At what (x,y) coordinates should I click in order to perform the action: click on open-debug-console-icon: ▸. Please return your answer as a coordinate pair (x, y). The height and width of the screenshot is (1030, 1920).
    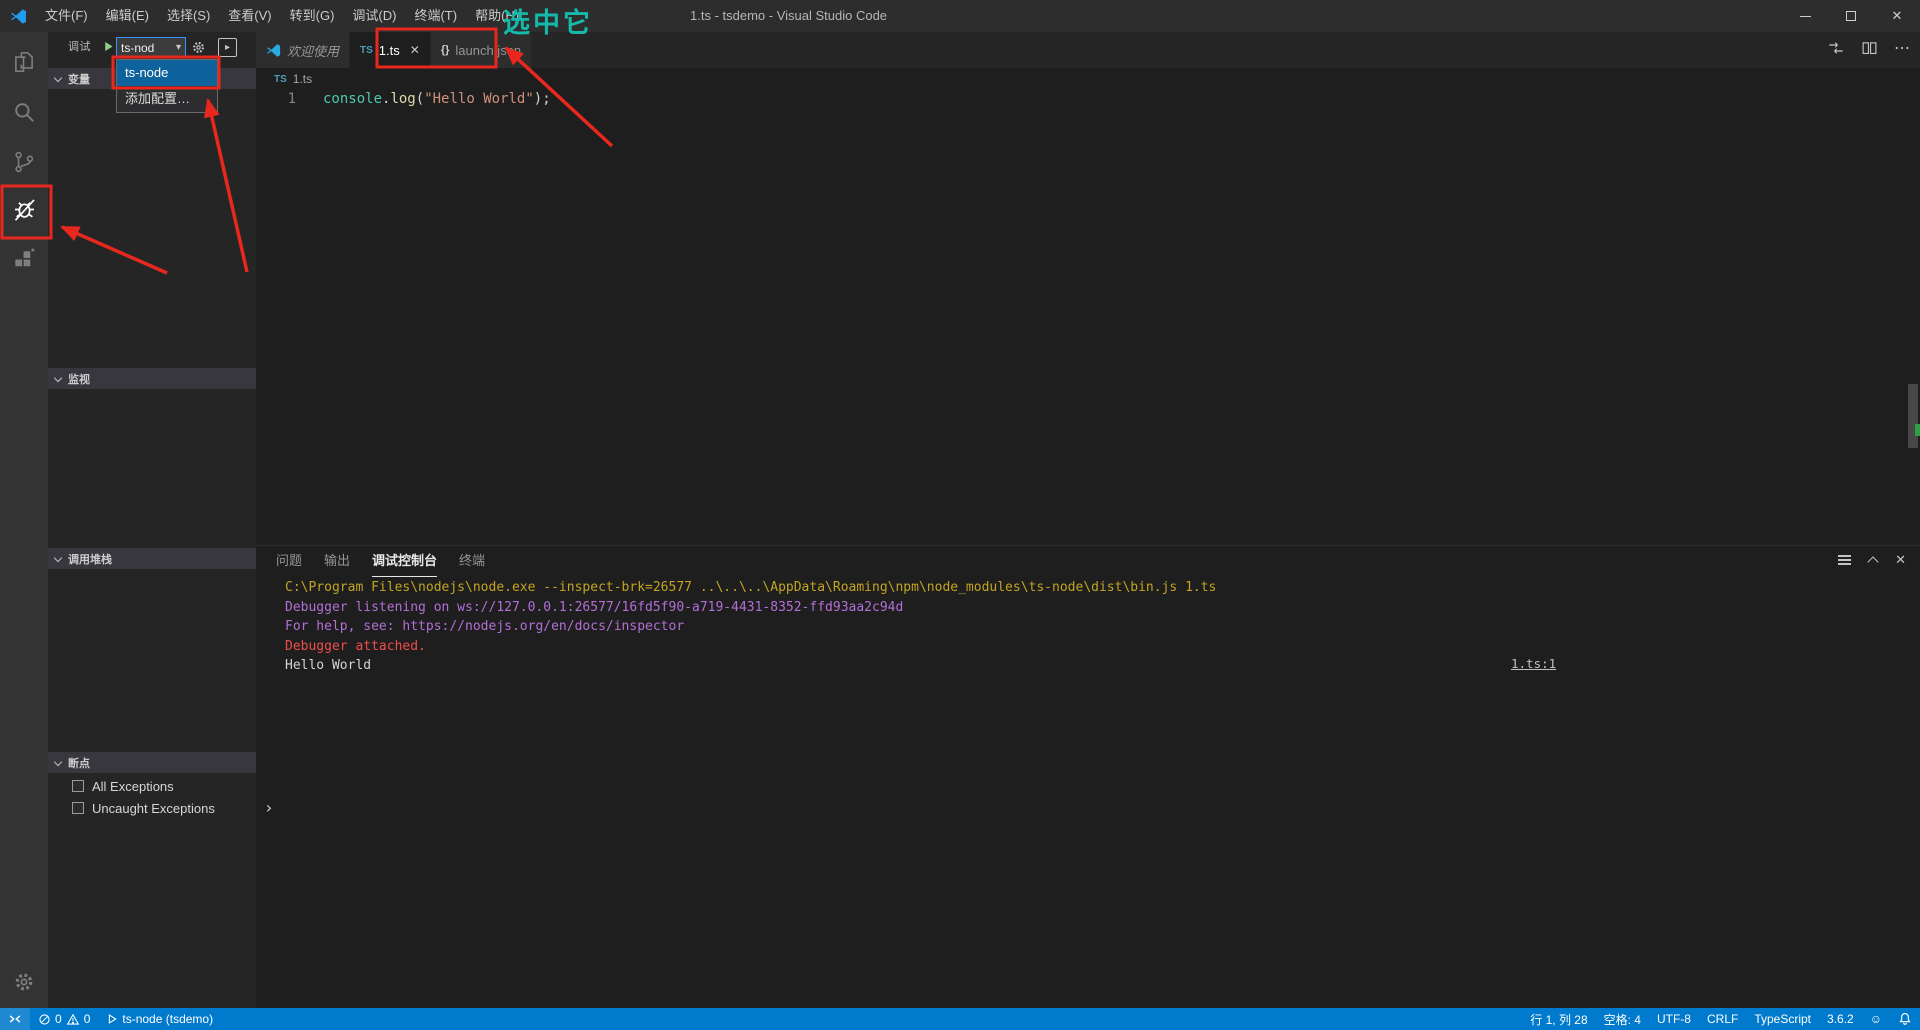
    Looking at the image, I should click on (227, 47).